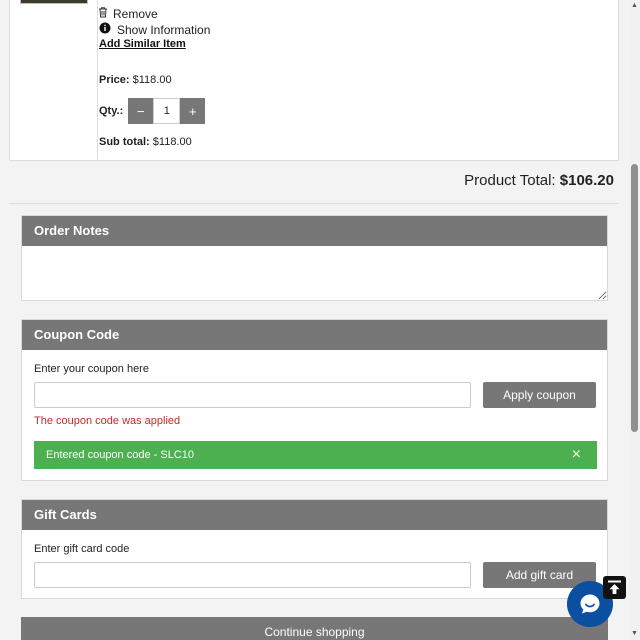  I want to click on price-value: $118.00, so click(152, 80).